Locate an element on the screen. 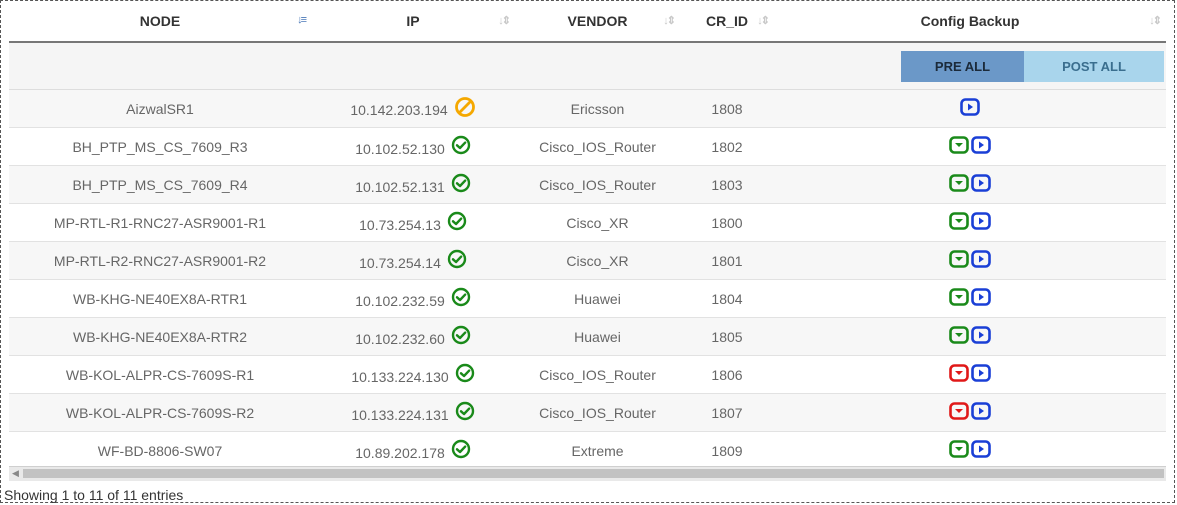 This screenshot has width=1177, height=505. horizontal-scrollbar: ◀ is located at coordinates (587, 473).